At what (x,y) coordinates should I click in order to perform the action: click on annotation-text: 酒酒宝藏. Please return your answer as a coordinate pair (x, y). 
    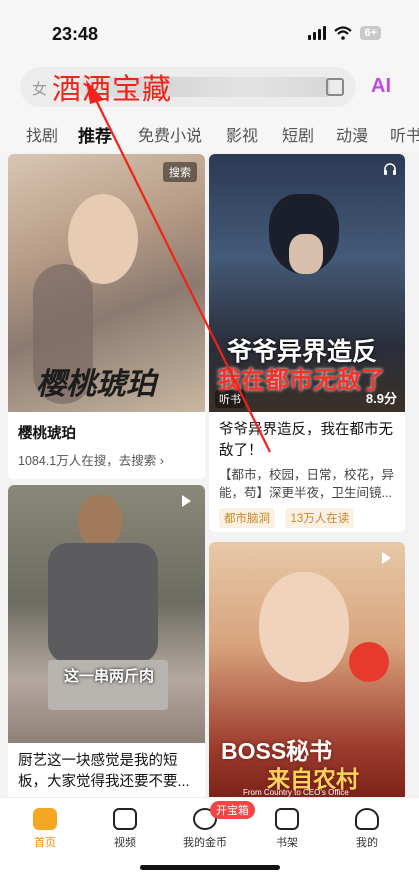
    Looking at the image, I should click on (112, 89).